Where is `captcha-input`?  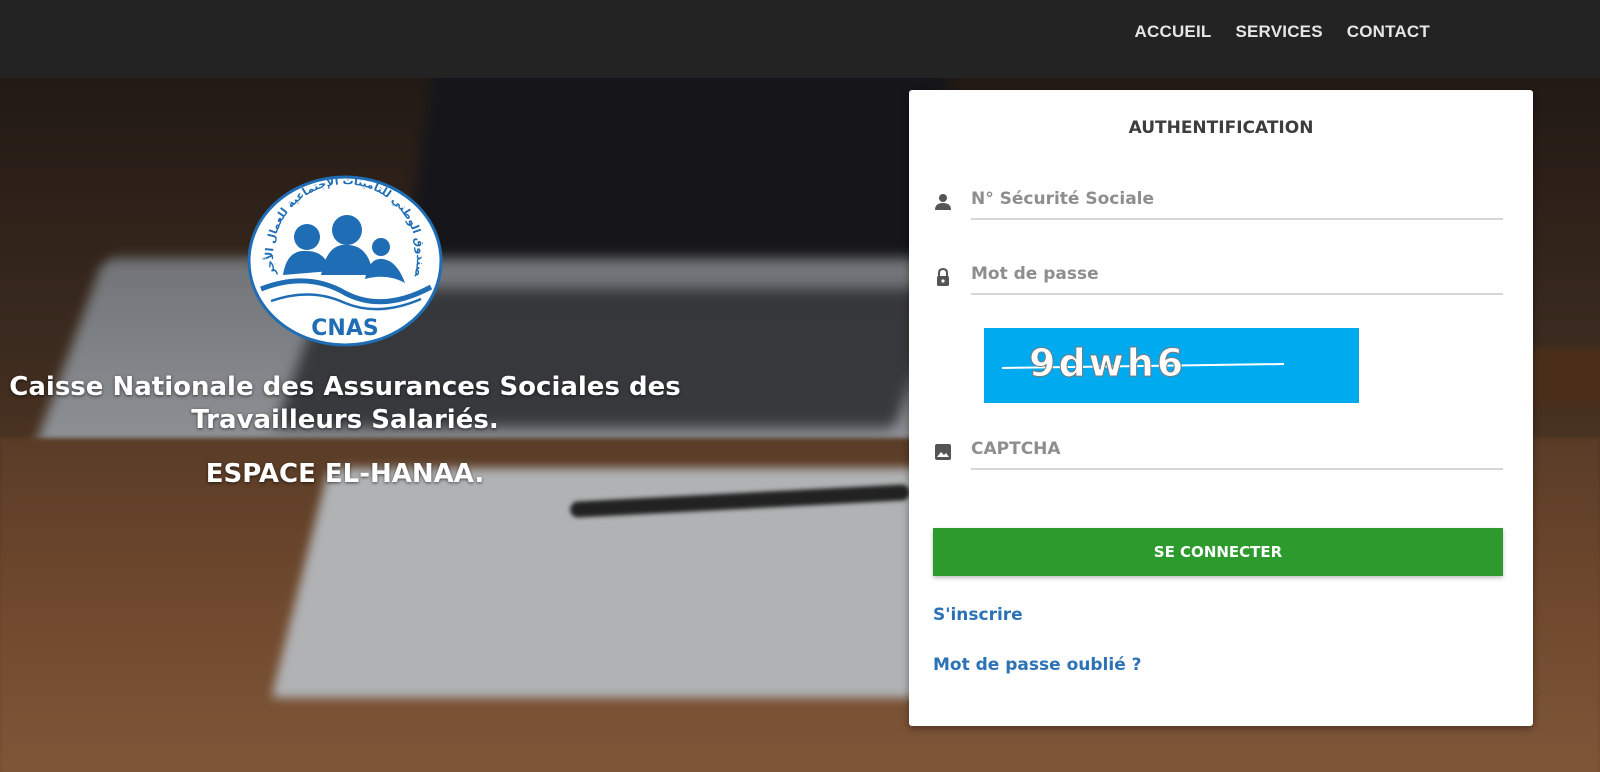 captcha-input is located at coordinates (1237, 450).